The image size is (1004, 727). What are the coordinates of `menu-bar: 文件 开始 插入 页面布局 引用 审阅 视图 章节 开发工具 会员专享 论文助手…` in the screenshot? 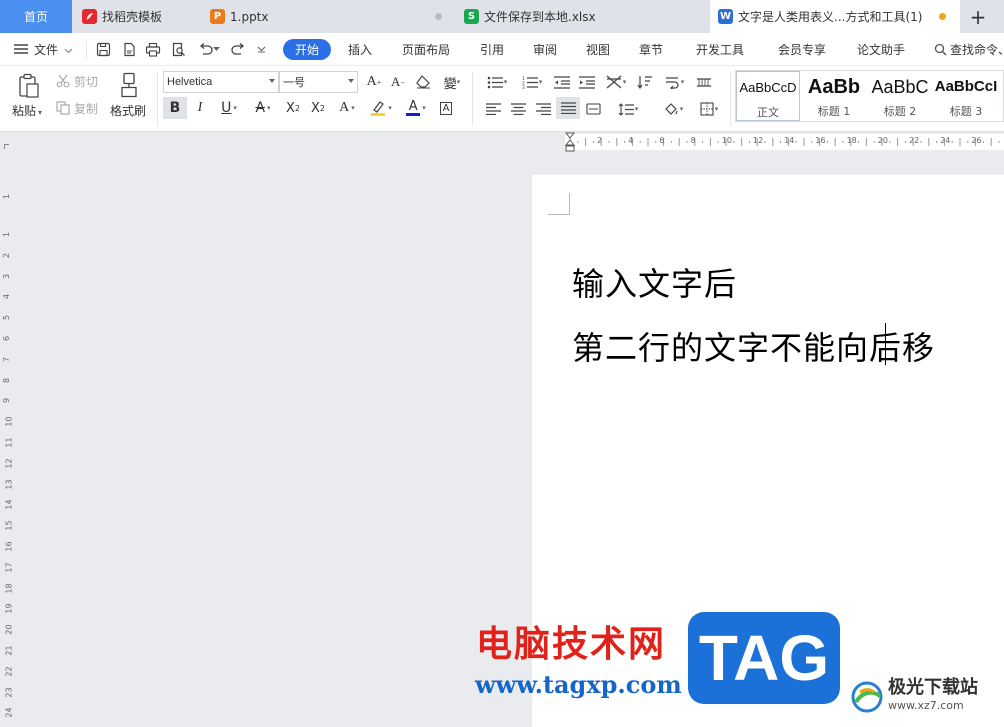 It's located at (502, 49).